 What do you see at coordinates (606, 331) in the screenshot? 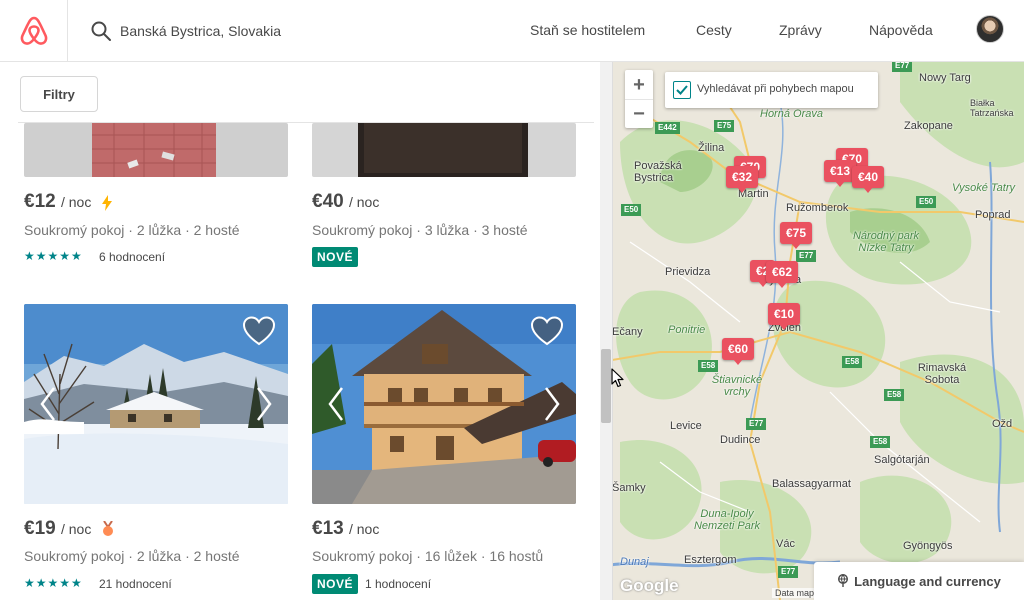
I see `page-scrollbar` at bounding box center [606, 331].